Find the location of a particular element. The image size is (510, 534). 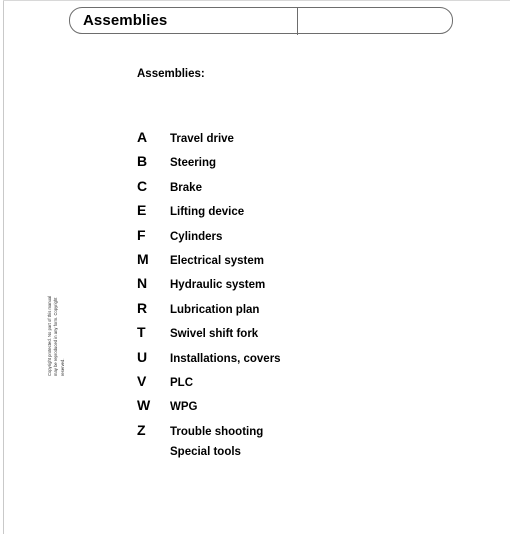

assembly-code: Z is located at coordinates (141, 429).